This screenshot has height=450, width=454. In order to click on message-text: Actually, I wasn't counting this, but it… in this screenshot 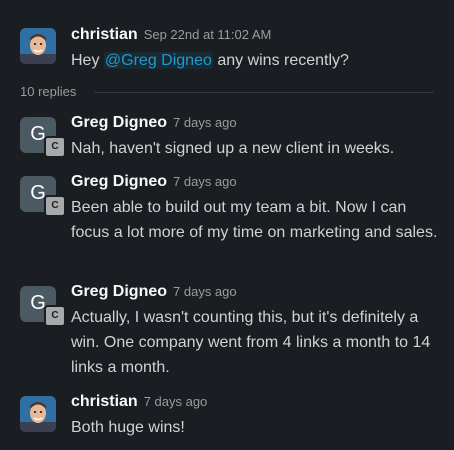, I will do `click(251, 342)`.